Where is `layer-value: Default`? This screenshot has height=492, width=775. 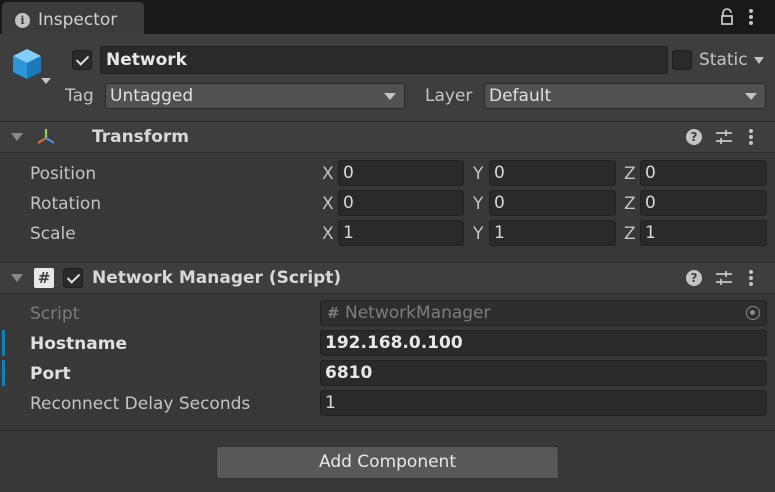
layer-value: Default is located at coordinates (520, 96).